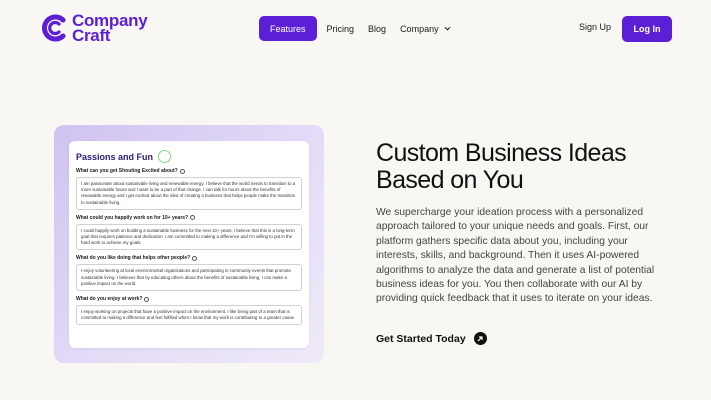 Image resolution: width=711 pixels, height=400 pixels. Describe the element at coordinates (109, 299) in the screenshot. I see `question-text: What do you enjoy at work?` at that location.